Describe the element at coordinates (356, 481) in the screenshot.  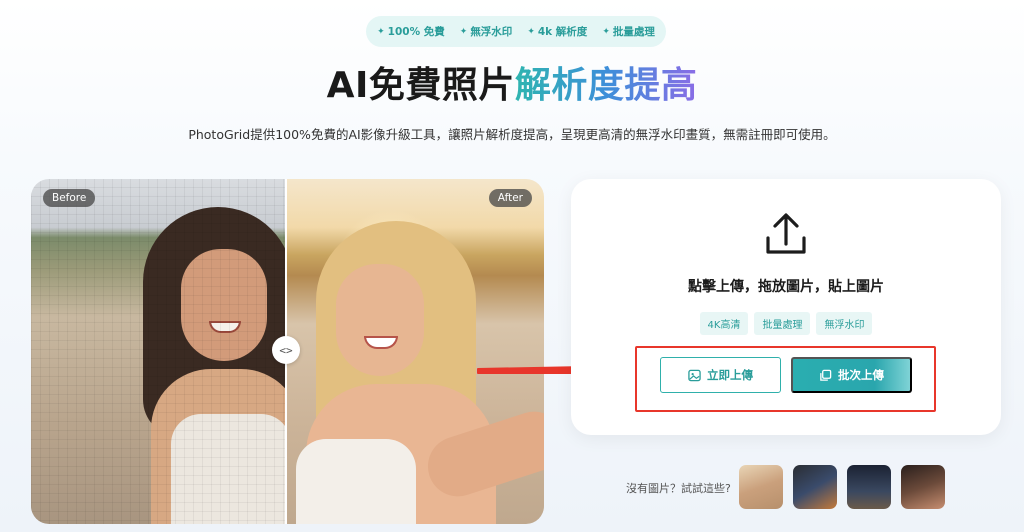
I see `after-top-shape` at that location.